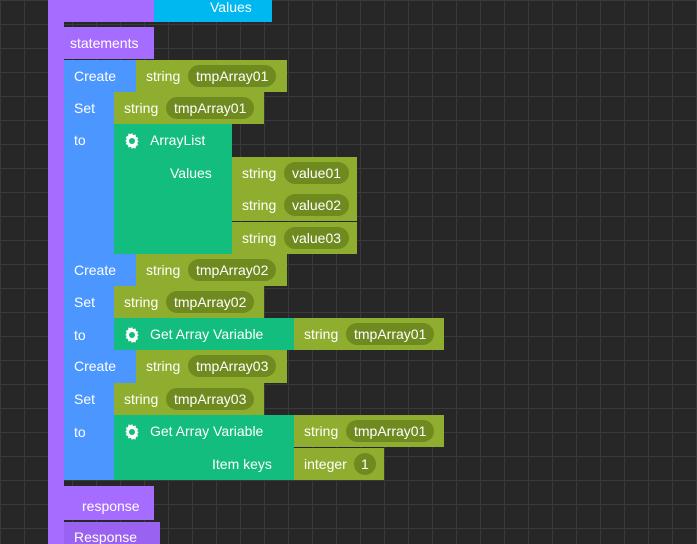 The width and height of the screenshot is (697, 544). Describe the element at coordinates (317, 238) in the screenshot. I see `value-pill: value03` at that location.